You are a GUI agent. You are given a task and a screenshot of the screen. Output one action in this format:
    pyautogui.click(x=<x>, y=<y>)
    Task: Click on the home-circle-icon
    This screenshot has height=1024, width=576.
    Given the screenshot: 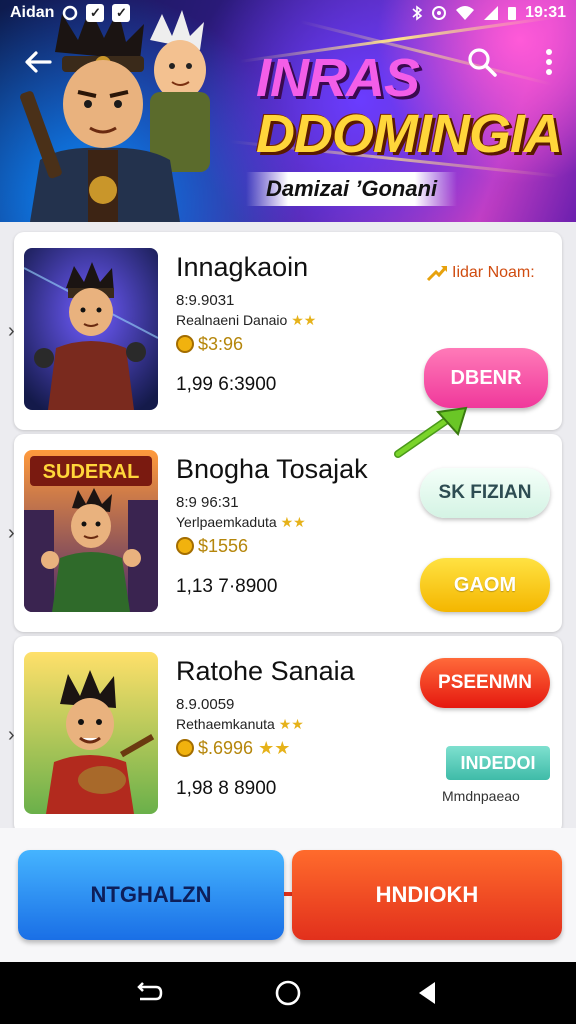 What is the action you would take?
    pyautogui.click(x=288, y=993)
    